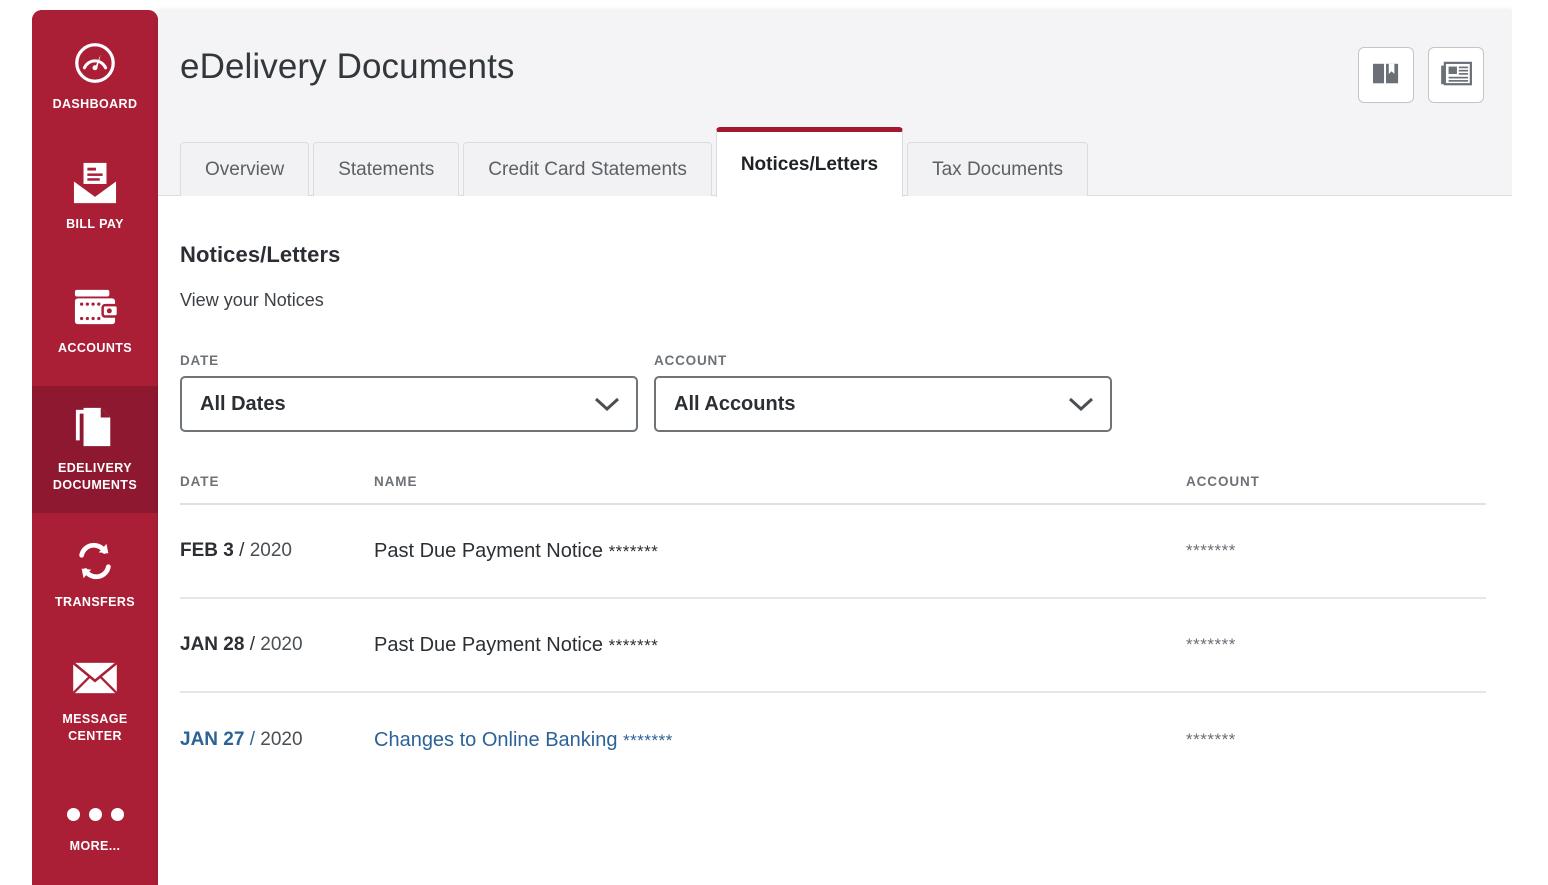  I want to click on sidebar-item-edelivery-documents: EDELIVERY DOCUMENTS, so click(95, 449).